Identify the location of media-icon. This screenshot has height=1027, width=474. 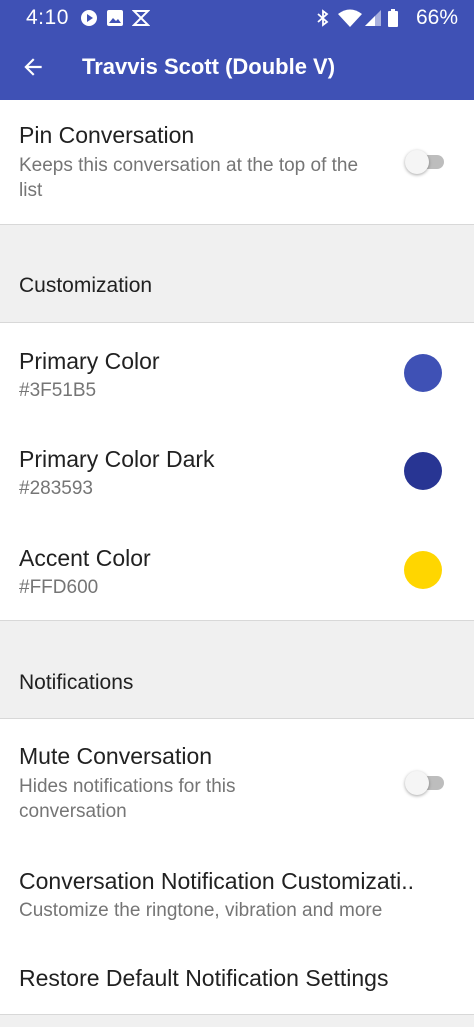
(89, 18).